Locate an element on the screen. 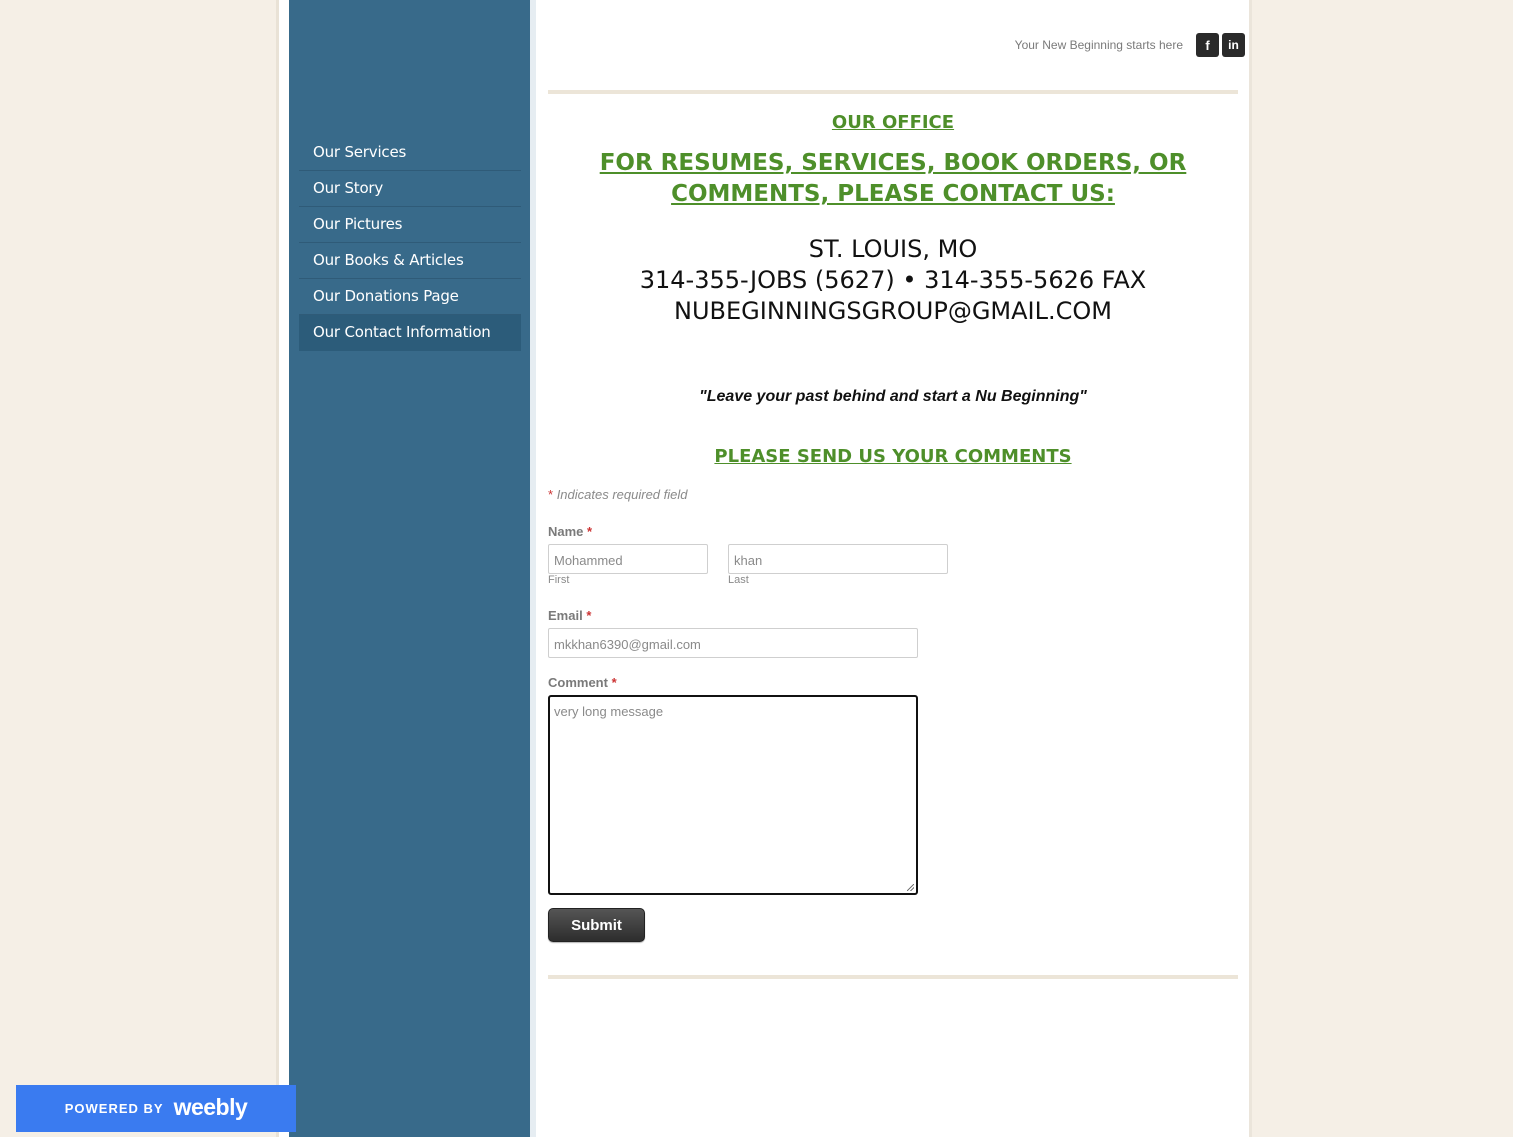 Image resolution: width=1513 pixels, height=1137 pixels. last-name-sublabel: Last is located at coordinates (738, 580).